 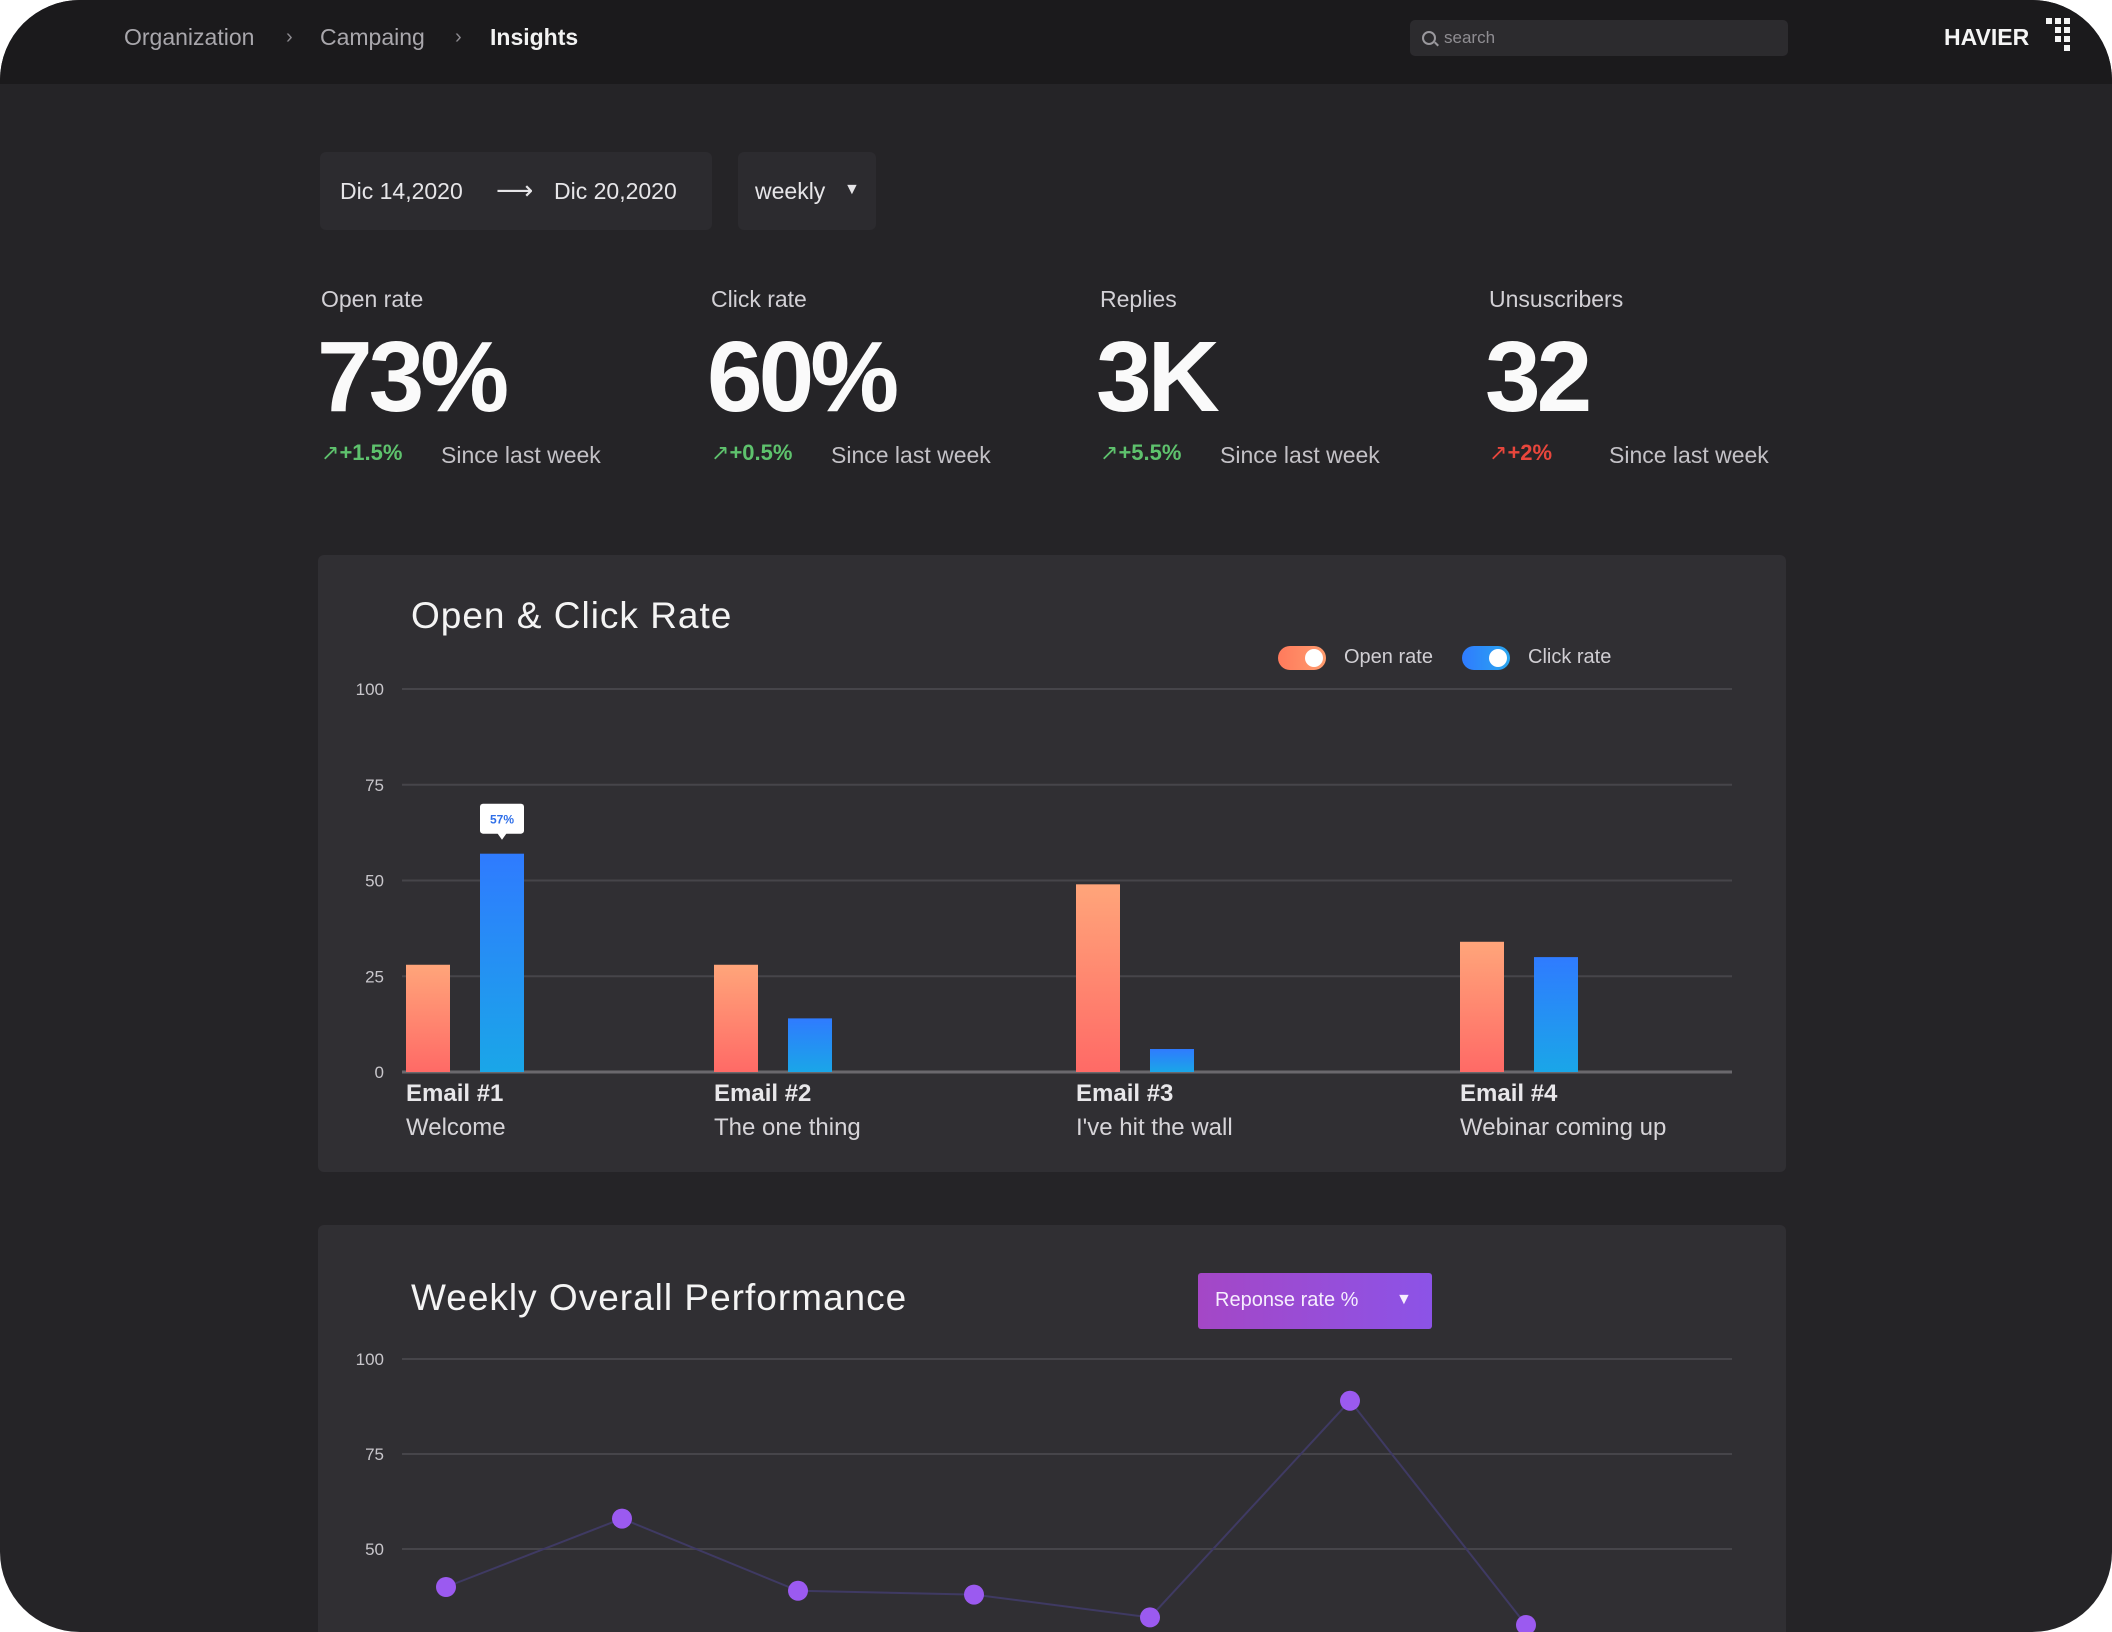 I want to click on breadcrumb-campaign: Campaing, so click(x=372, y=37).